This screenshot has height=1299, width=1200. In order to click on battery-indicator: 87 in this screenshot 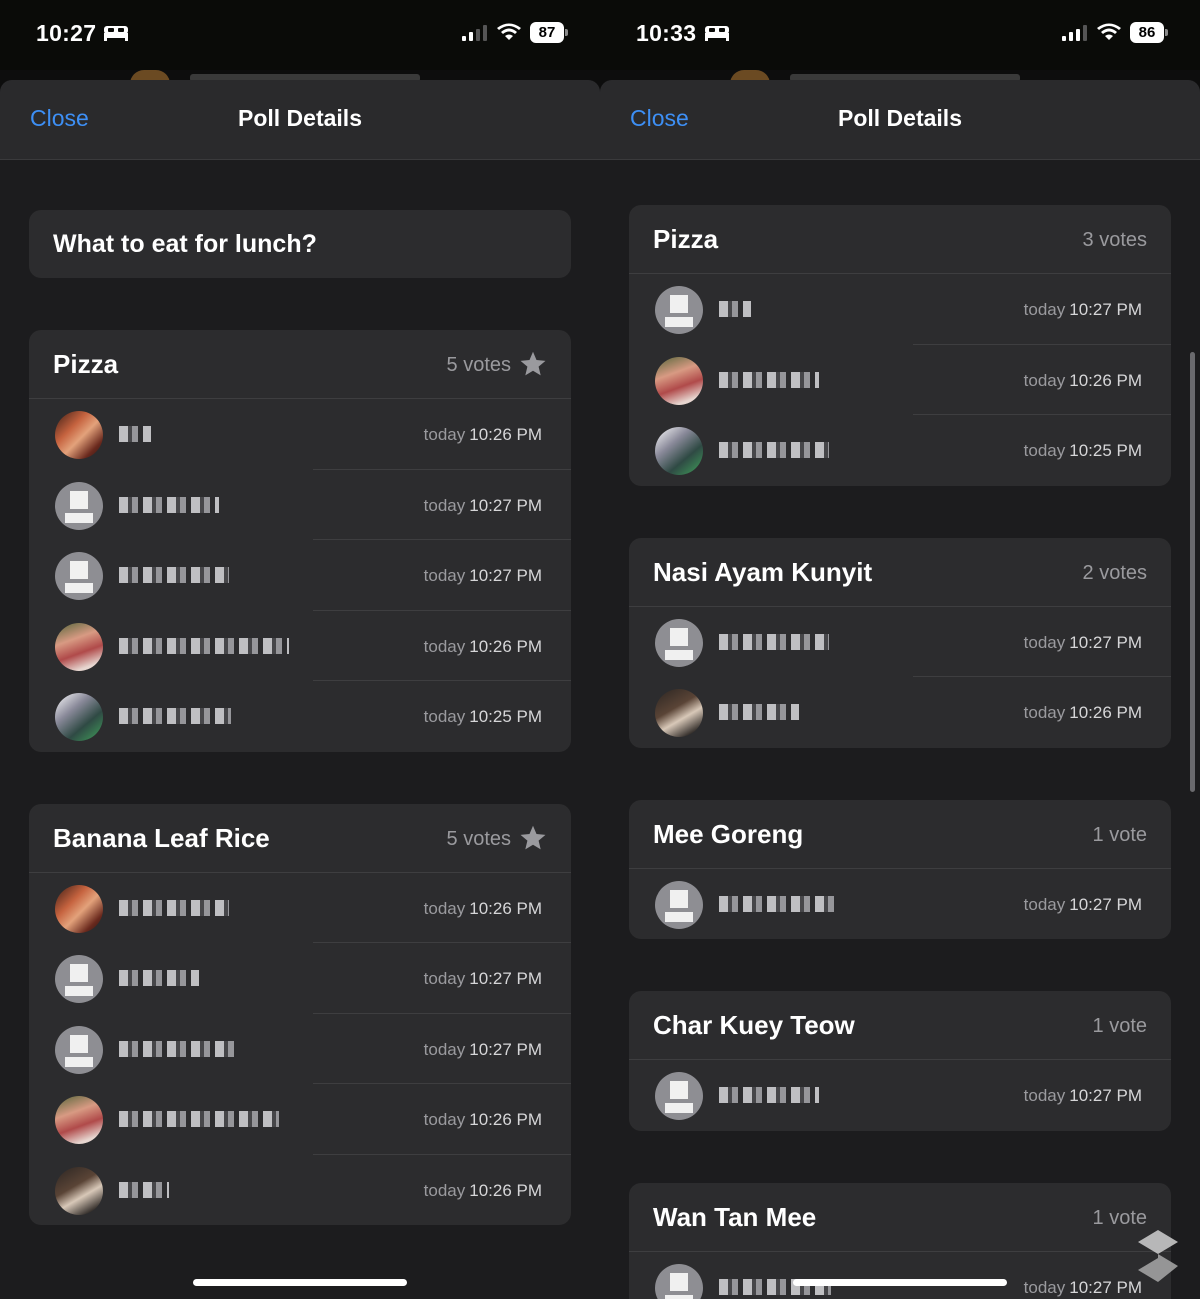, I will do `click(549, 32)`.